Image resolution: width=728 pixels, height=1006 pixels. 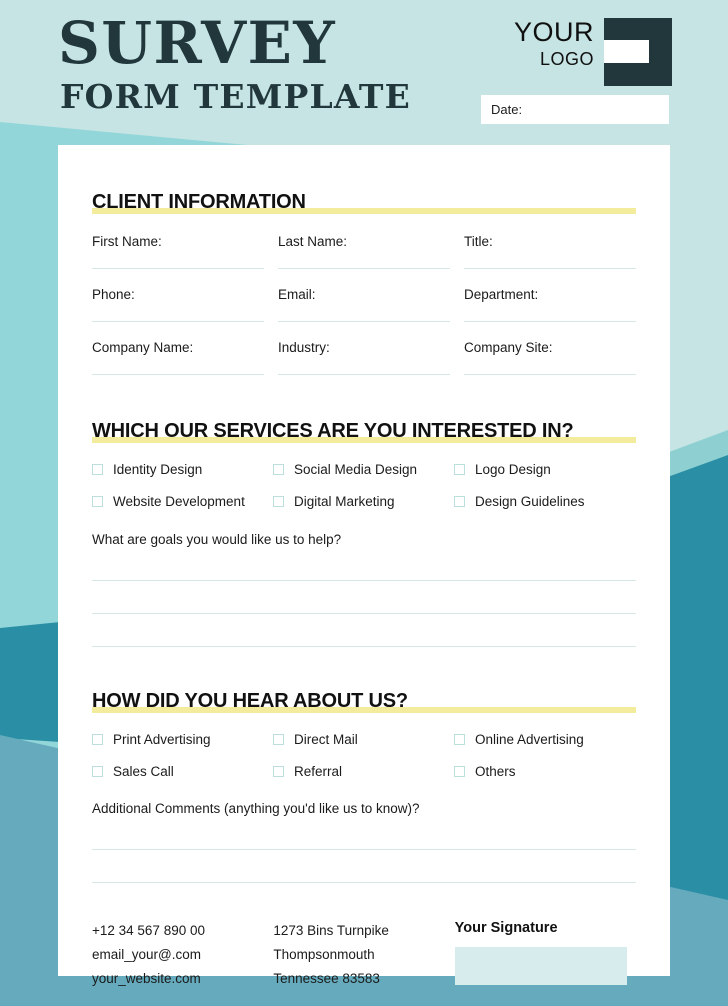 I want to click on checkbox-item-logo-design: Logo Design, so click(x=544, y=469).